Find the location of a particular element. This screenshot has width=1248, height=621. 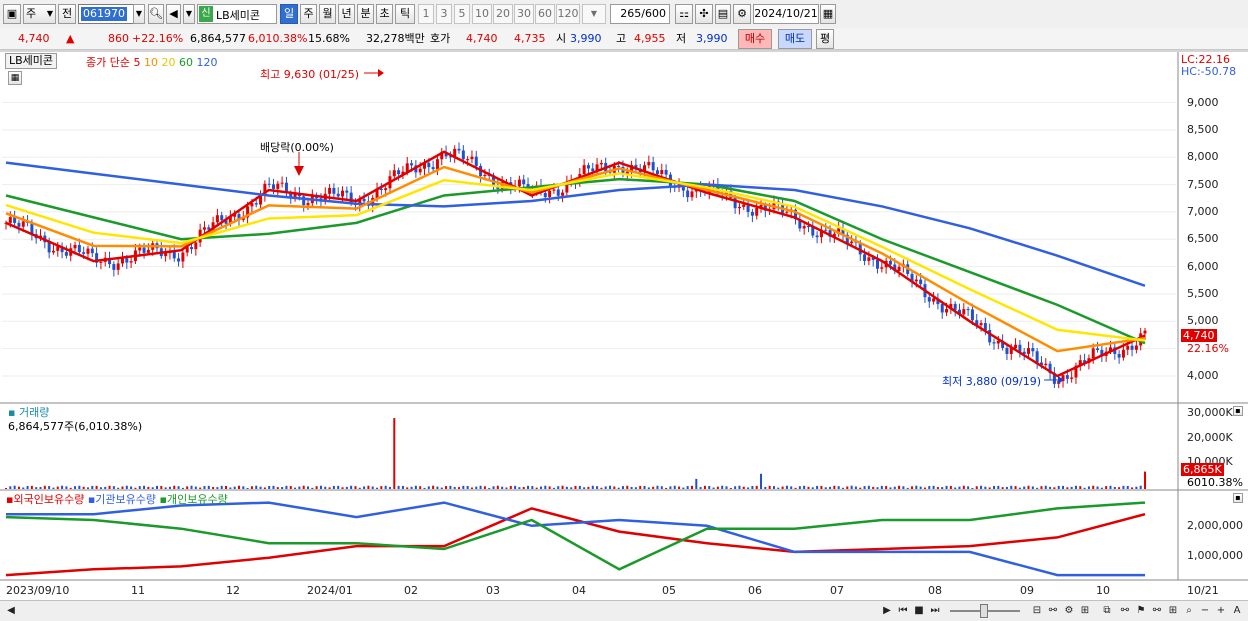

interval-3: 3 is located at coordinates (444, 14).